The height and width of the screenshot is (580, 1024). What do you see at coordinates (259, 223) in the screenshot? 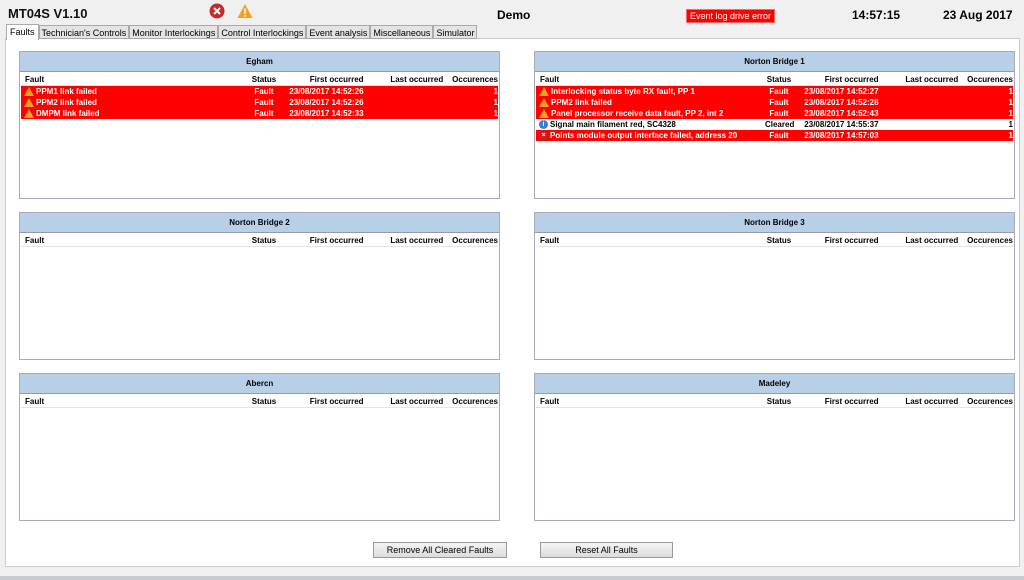
I see `panel-title: Norton Bridge 2` at bounding box center [259, 223].